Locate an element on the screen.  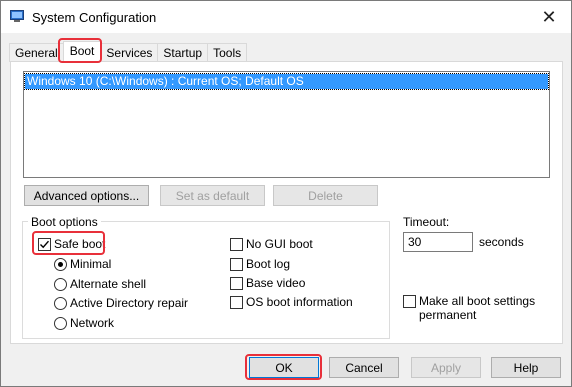
minimal-radio: Minimal is located at coordinates (82, 264).